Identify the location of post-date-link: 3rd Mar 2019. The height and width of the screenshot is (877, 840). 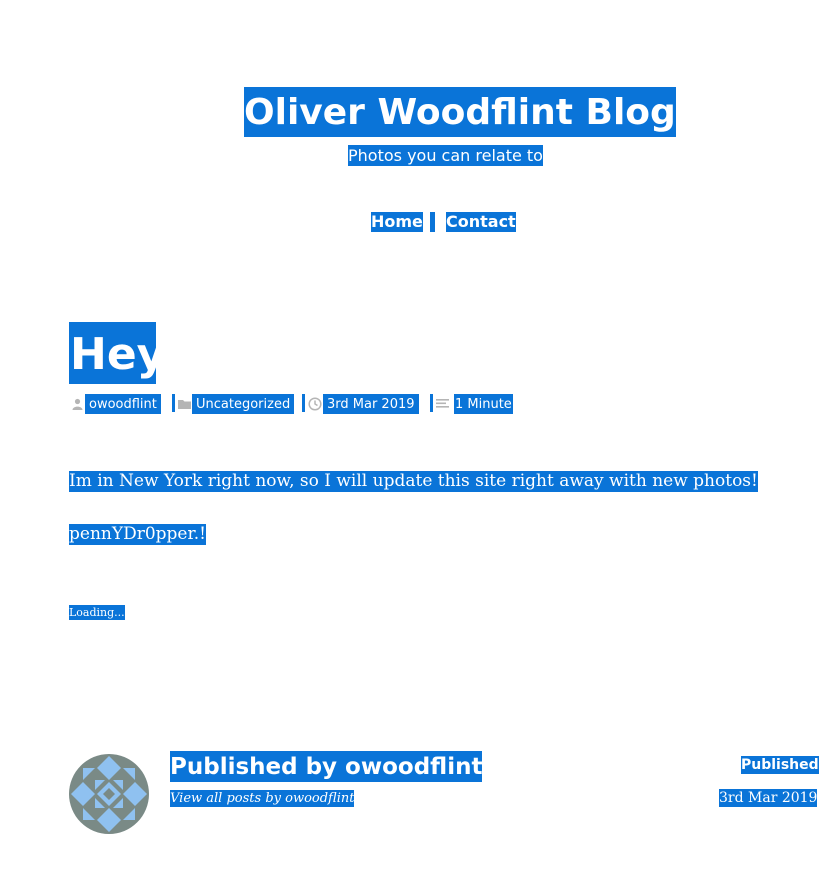
(371, 404).